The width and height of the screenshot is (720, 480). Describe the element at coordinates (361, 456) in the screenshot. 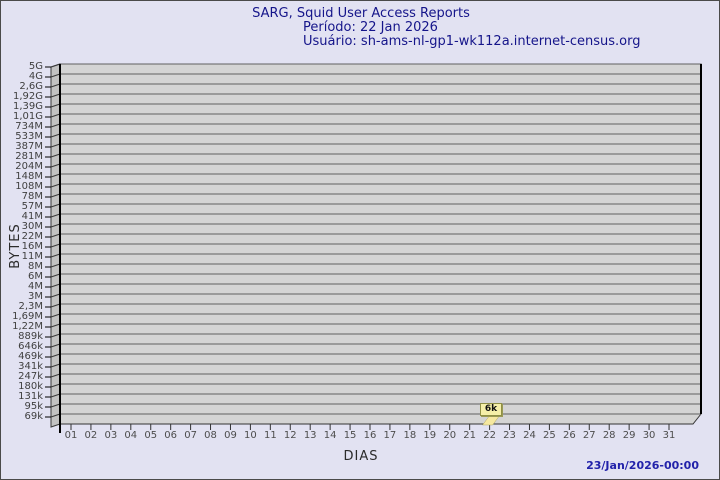

I see `x-axis-title: DIAS` at that location.